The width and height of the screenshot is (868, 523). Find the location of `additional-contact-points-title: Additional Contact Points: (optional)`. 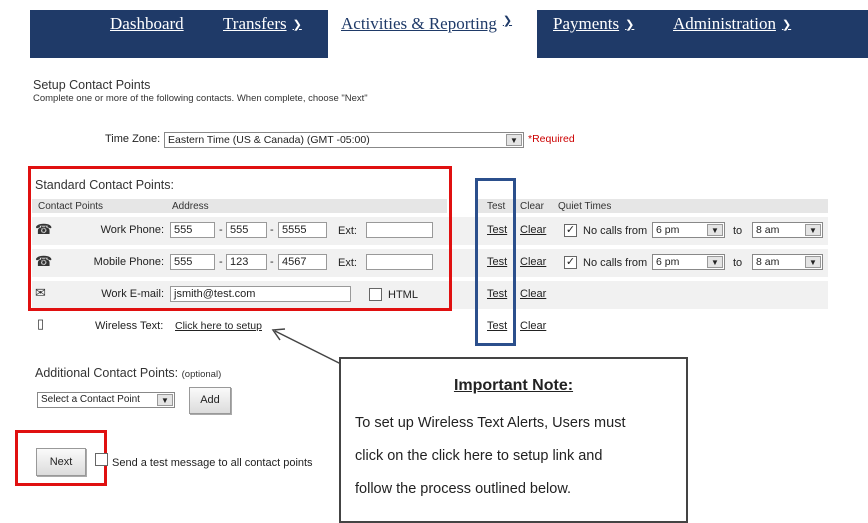

additional-contact-points-title: Additional Contact Points: (optional) is located at coordinates (128, 373).